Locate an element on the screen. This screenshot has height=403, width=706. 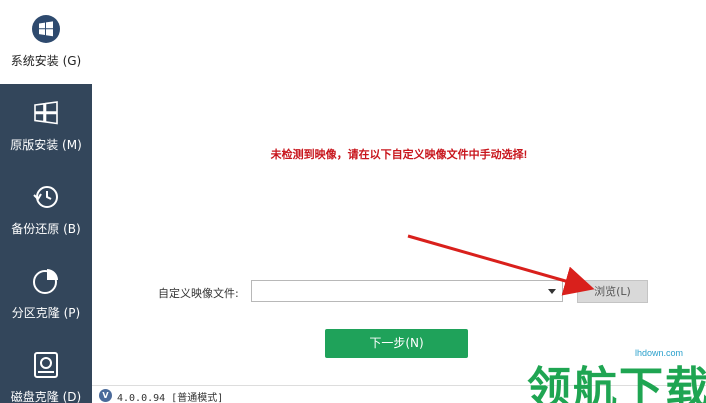
image-file-input is located at coordinates (398, 291).